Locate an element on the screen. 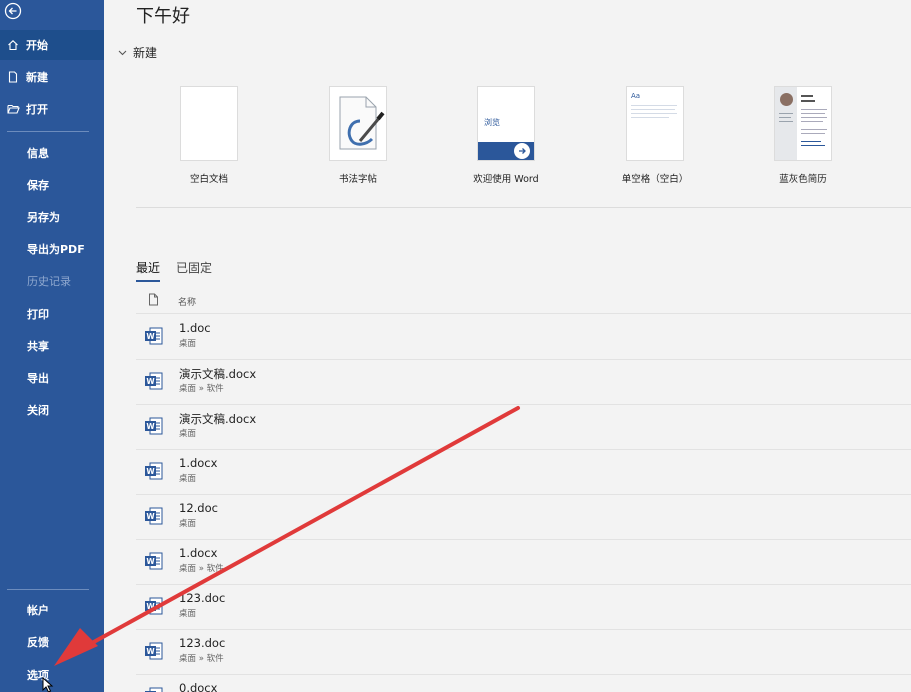  sidebar-item-share: 共享 is located at coordinates (52, 346).